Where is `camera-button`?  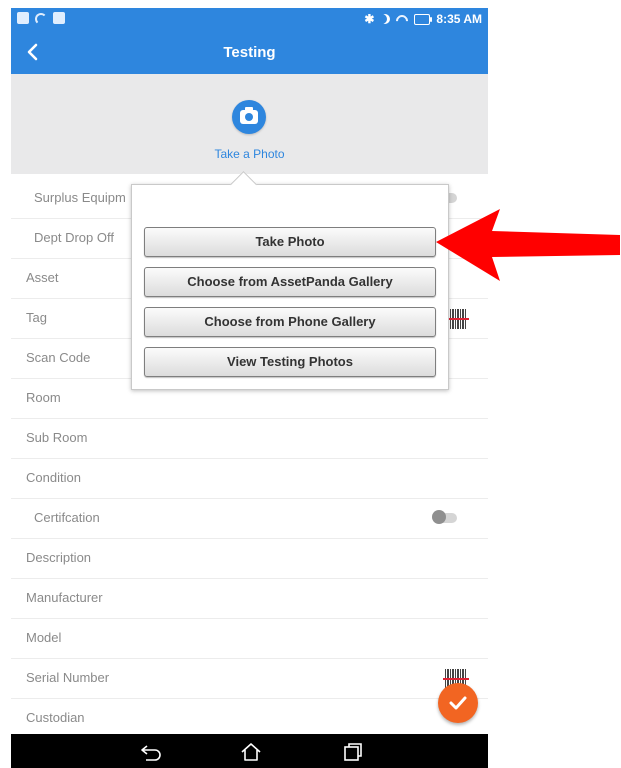
camera-button is located at coordinates (249, 117).